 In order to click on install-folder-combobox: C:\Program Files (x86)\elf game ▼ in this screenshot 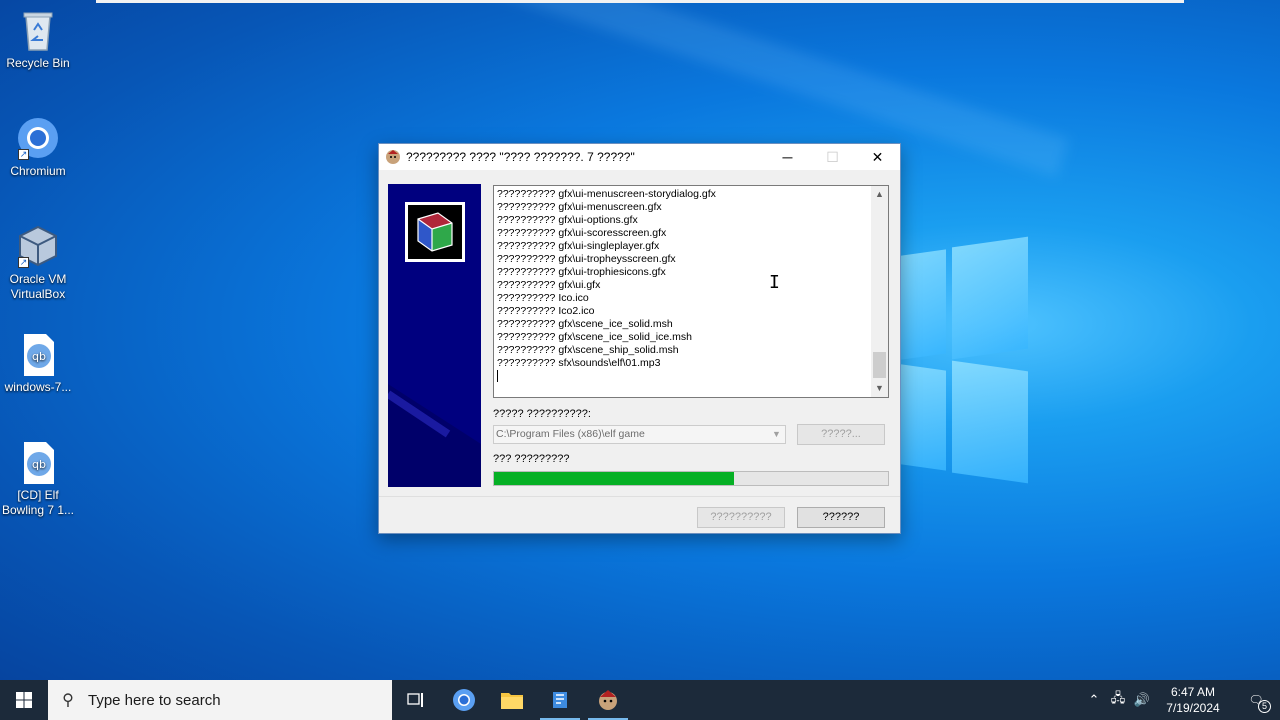, I will do `click(639, 434)`.